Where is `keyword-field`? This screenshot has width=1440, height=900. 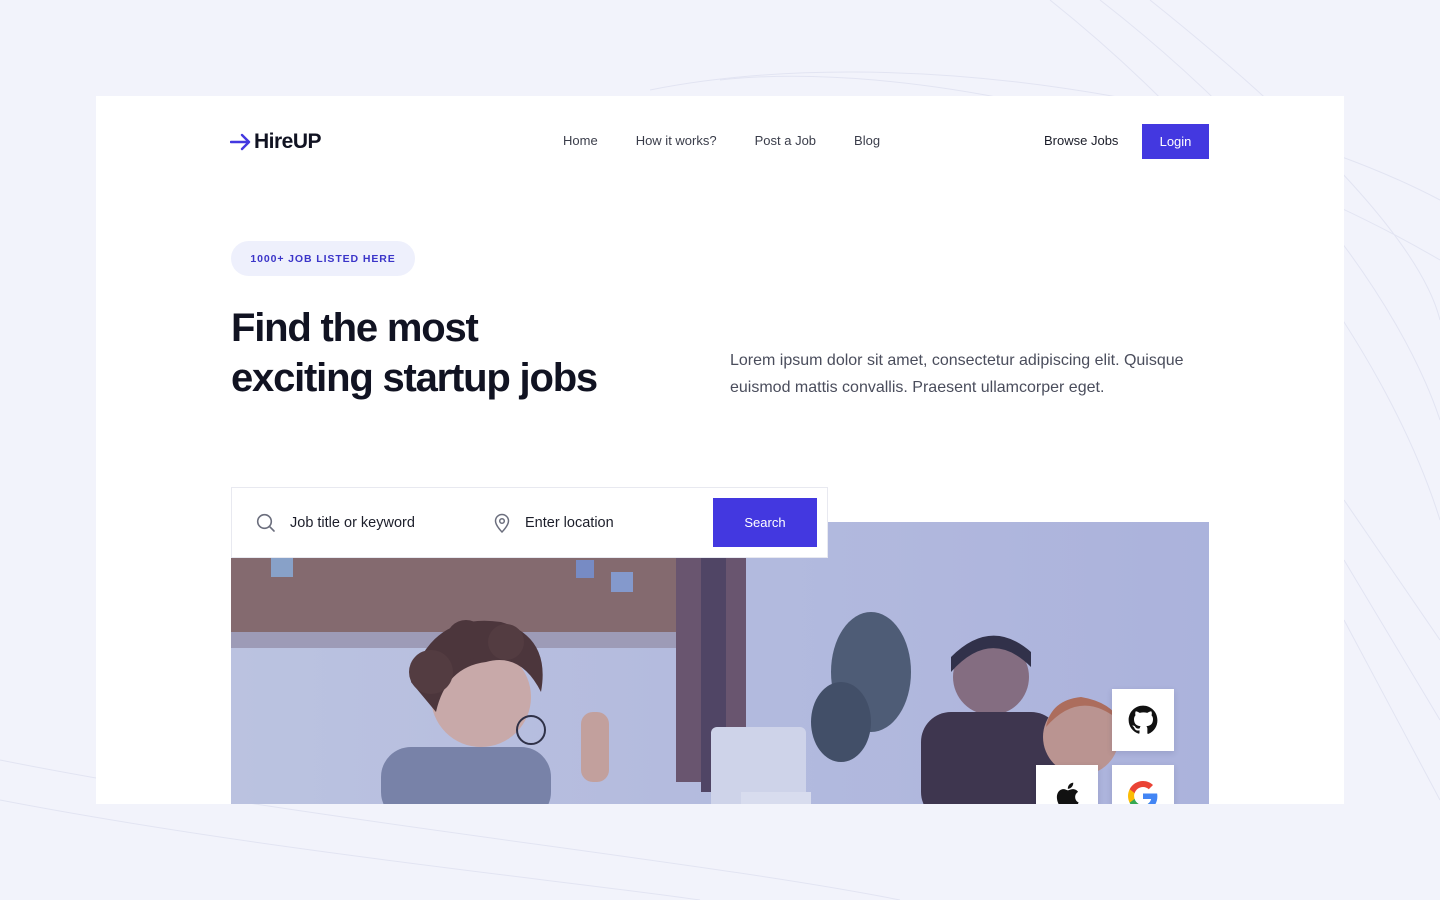 keyword-field is located at coordinates (350, 522).